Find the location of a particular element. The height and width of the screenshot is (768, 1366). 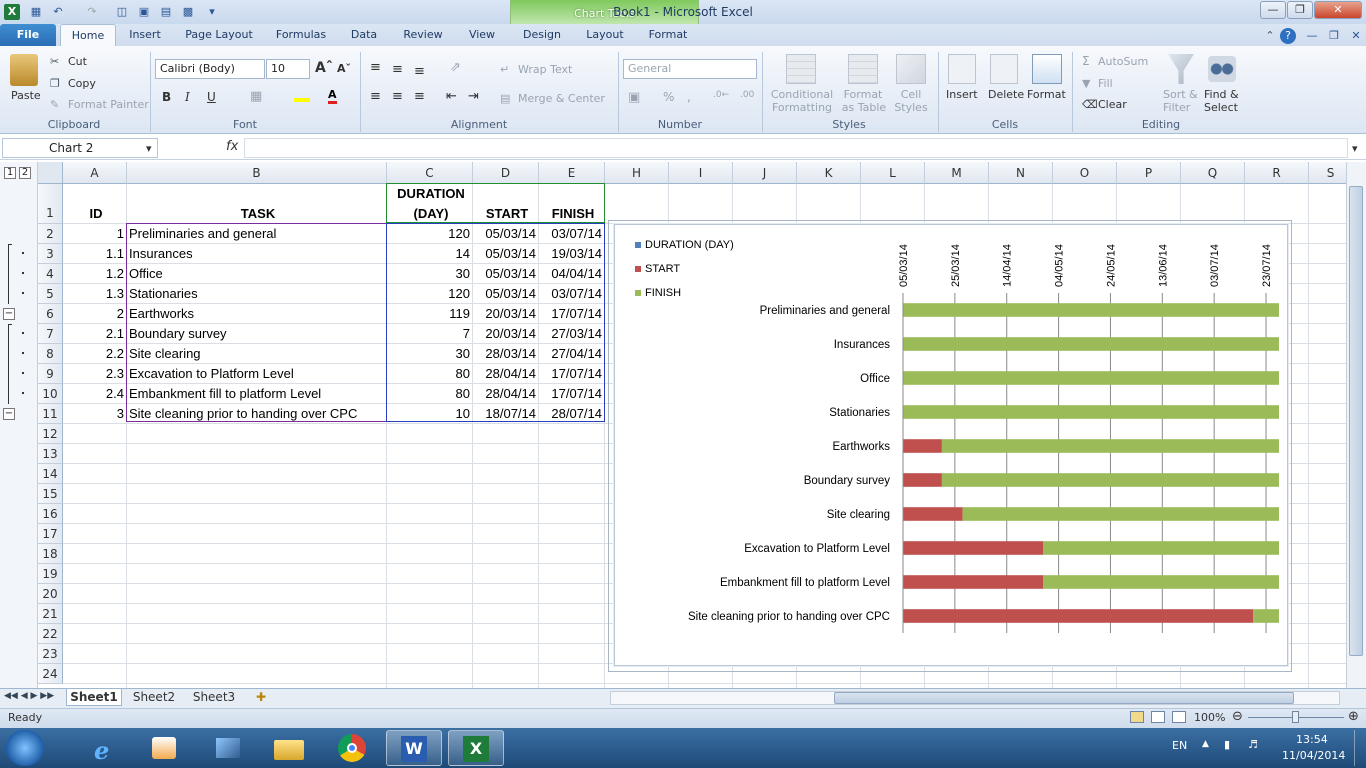

shrink-font-icon: Aˇ is located at coordinates (344, 68).